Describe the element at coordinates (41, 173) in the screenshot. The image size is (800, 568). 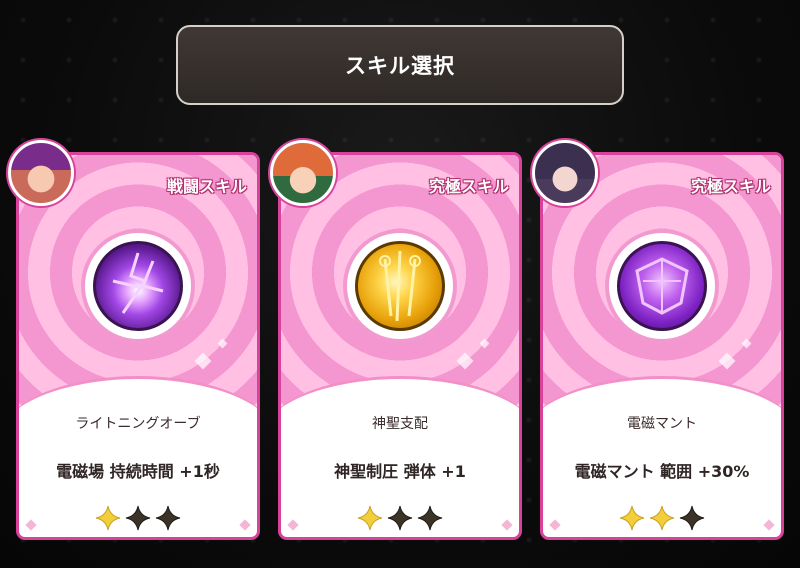
I see `witch-avatar` at that location.